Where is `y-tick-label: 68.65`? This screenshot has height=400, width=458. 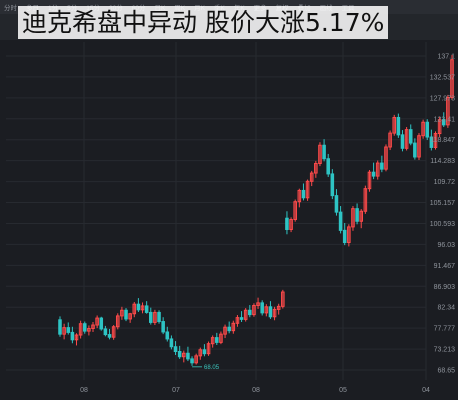 y-tick-label: 68.65 is located at coordinates (446, 371).